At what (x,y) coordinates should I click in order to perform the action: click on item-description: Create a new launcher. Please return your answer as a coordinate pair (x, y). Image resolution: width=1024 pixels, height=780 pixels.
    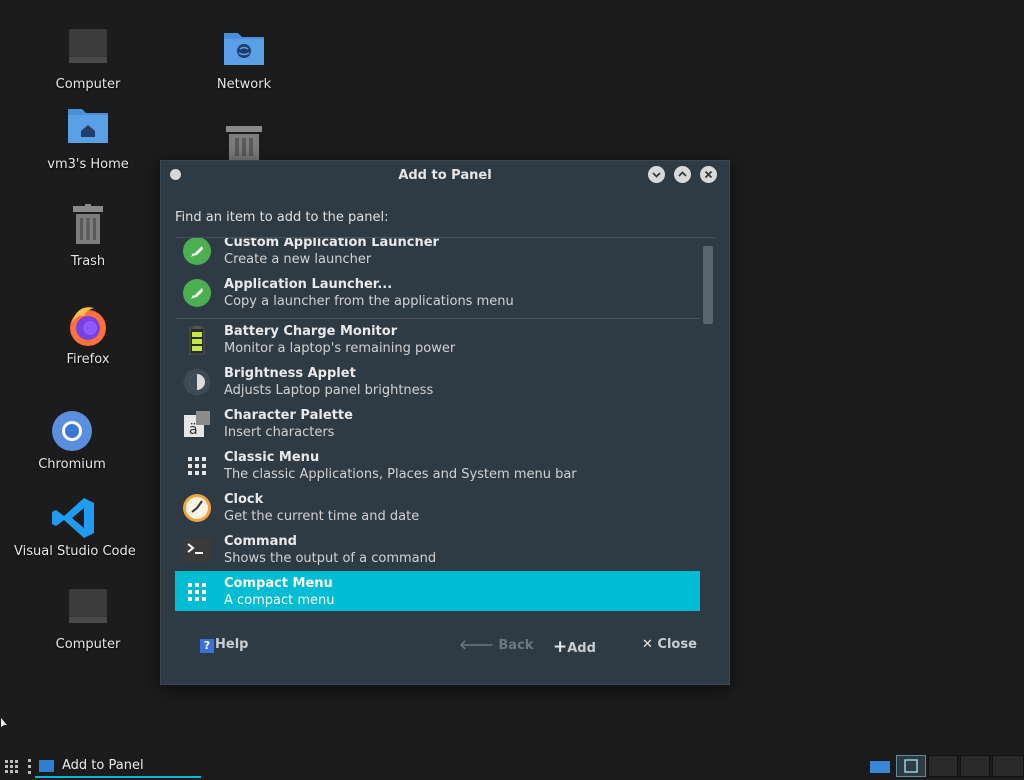
    Looking at the image, I should click on (298, 259).